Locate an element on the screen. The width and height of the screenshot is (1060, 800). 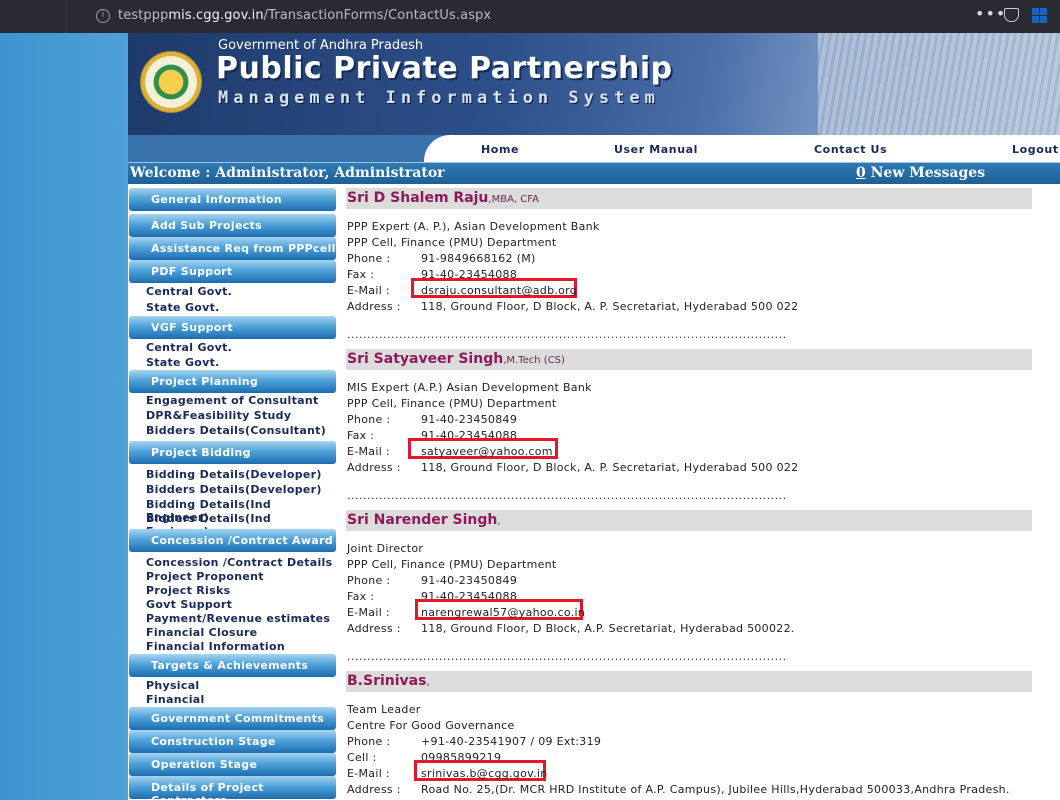
contact-name-bar: Sri D Shalem Raju,MBA, CFA is located at coordinates (689, 198).